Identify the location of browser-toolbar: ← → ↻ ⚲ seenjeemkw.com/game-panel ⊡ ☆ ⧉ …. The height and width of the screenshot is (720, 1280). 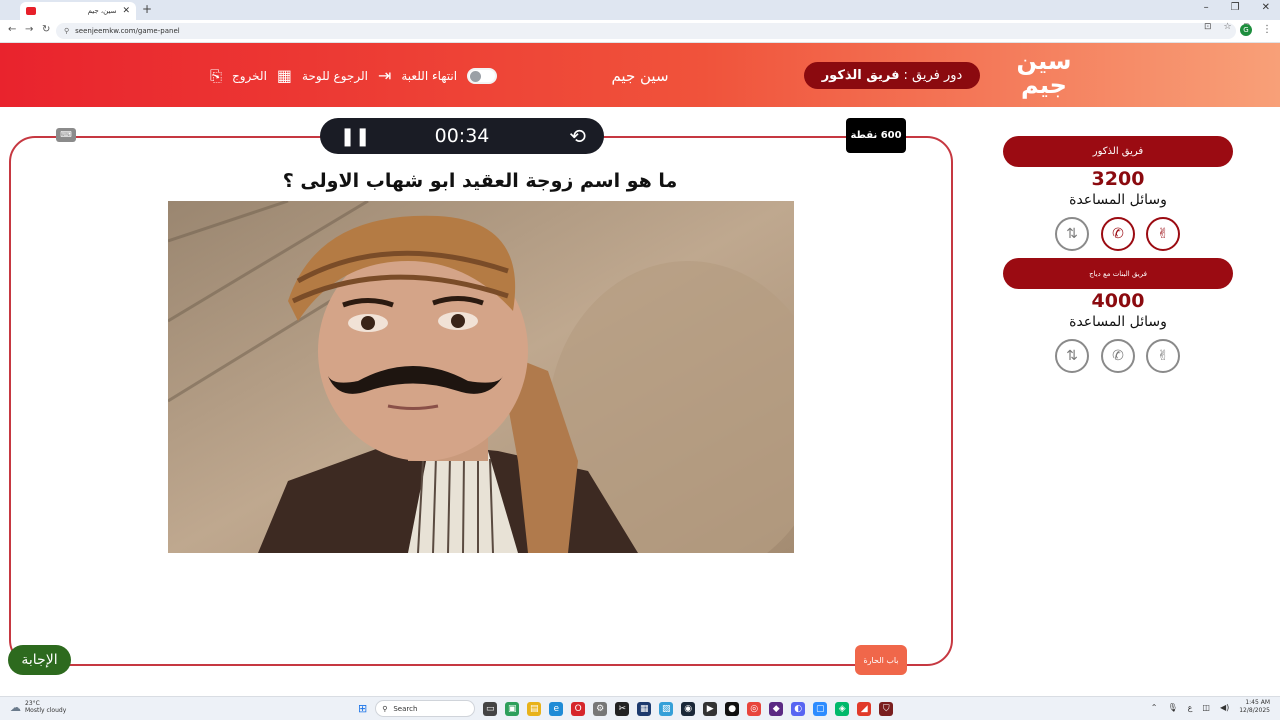
(640, 31).